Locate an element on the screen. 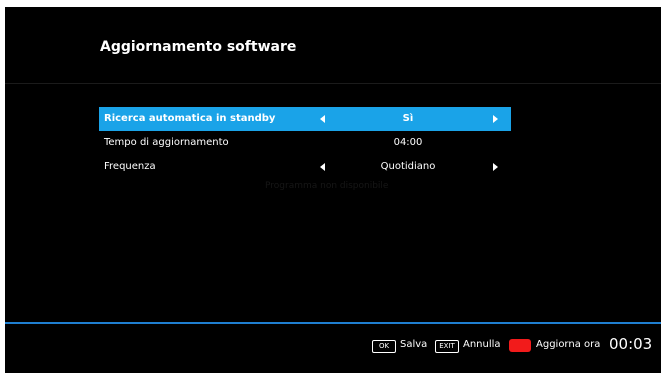 Image resolution: width=665 pixels, height=378 pixels. menu-item-value: 04:00 is located at coordinates (408, 142).